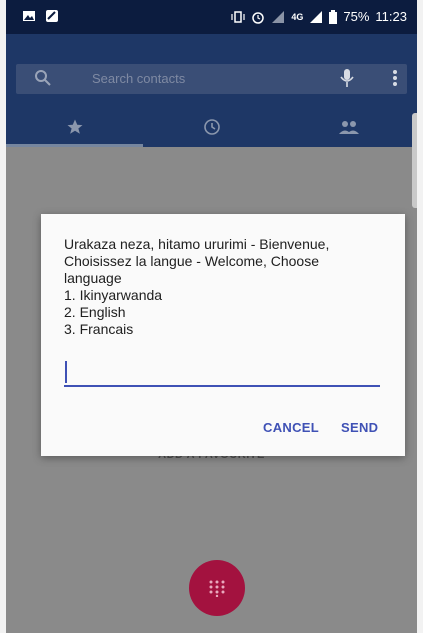  What do you see at coordinates (359, 427) in the screenshot?
I see `send-button: SEND` at bounding box center [359, 427].